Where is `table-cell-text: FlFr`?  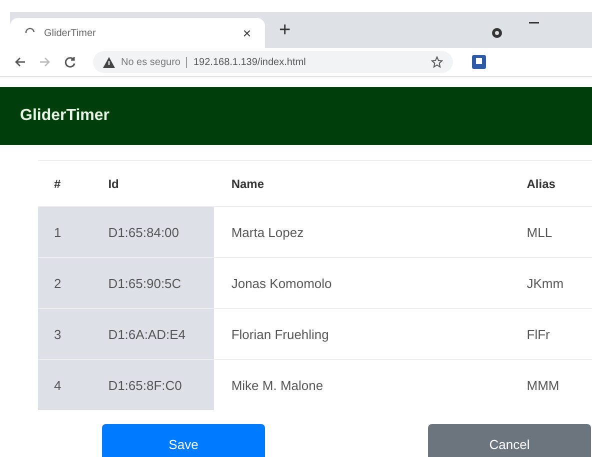 table-cell-text: FlFr is located at coordinates (538, 335).